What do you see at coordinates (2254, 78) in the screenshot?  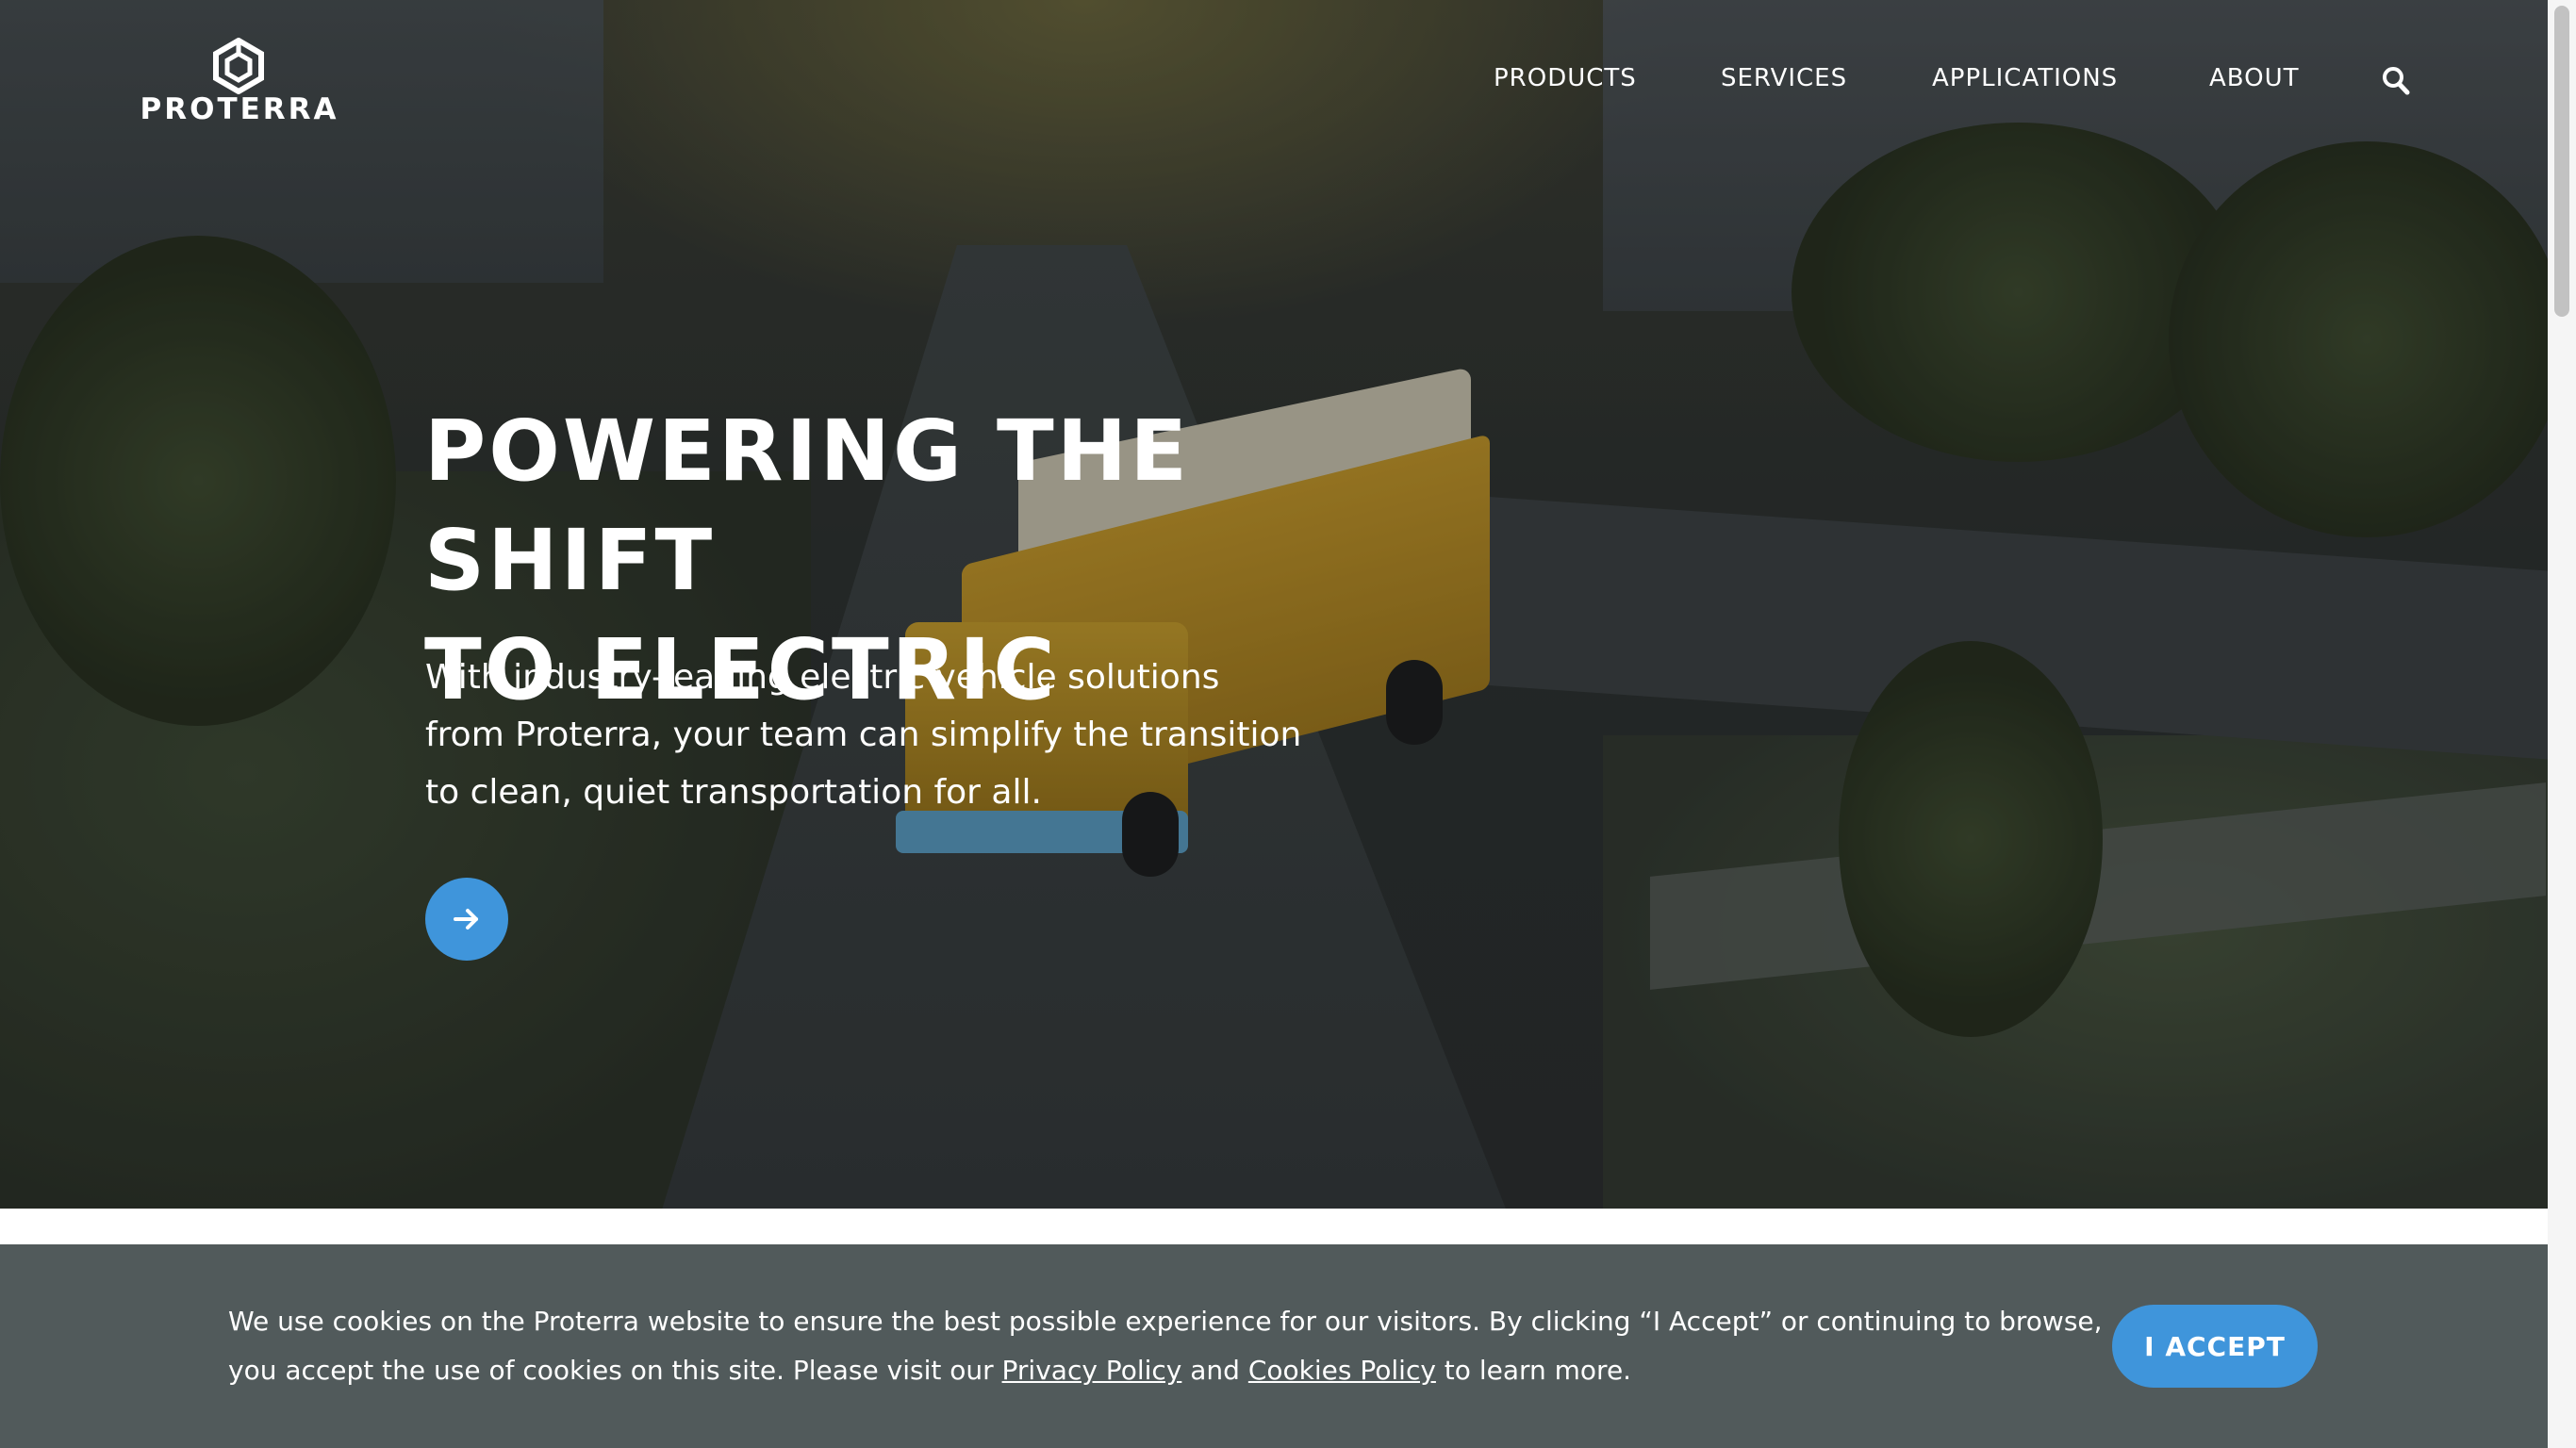 I see `nav-item-about: ABOUT` at bounding box center [2254, 78].